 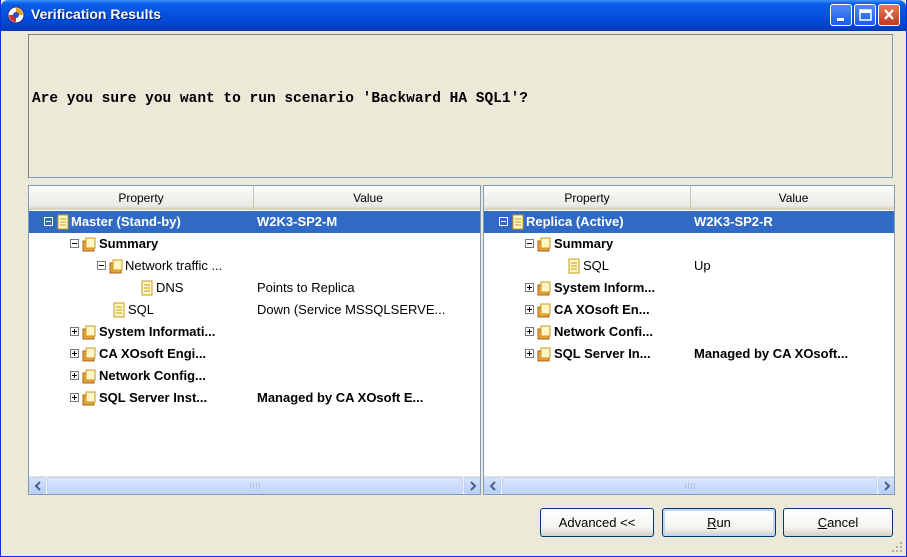 I want to click on maximize-button, so click(x=865, y=15).